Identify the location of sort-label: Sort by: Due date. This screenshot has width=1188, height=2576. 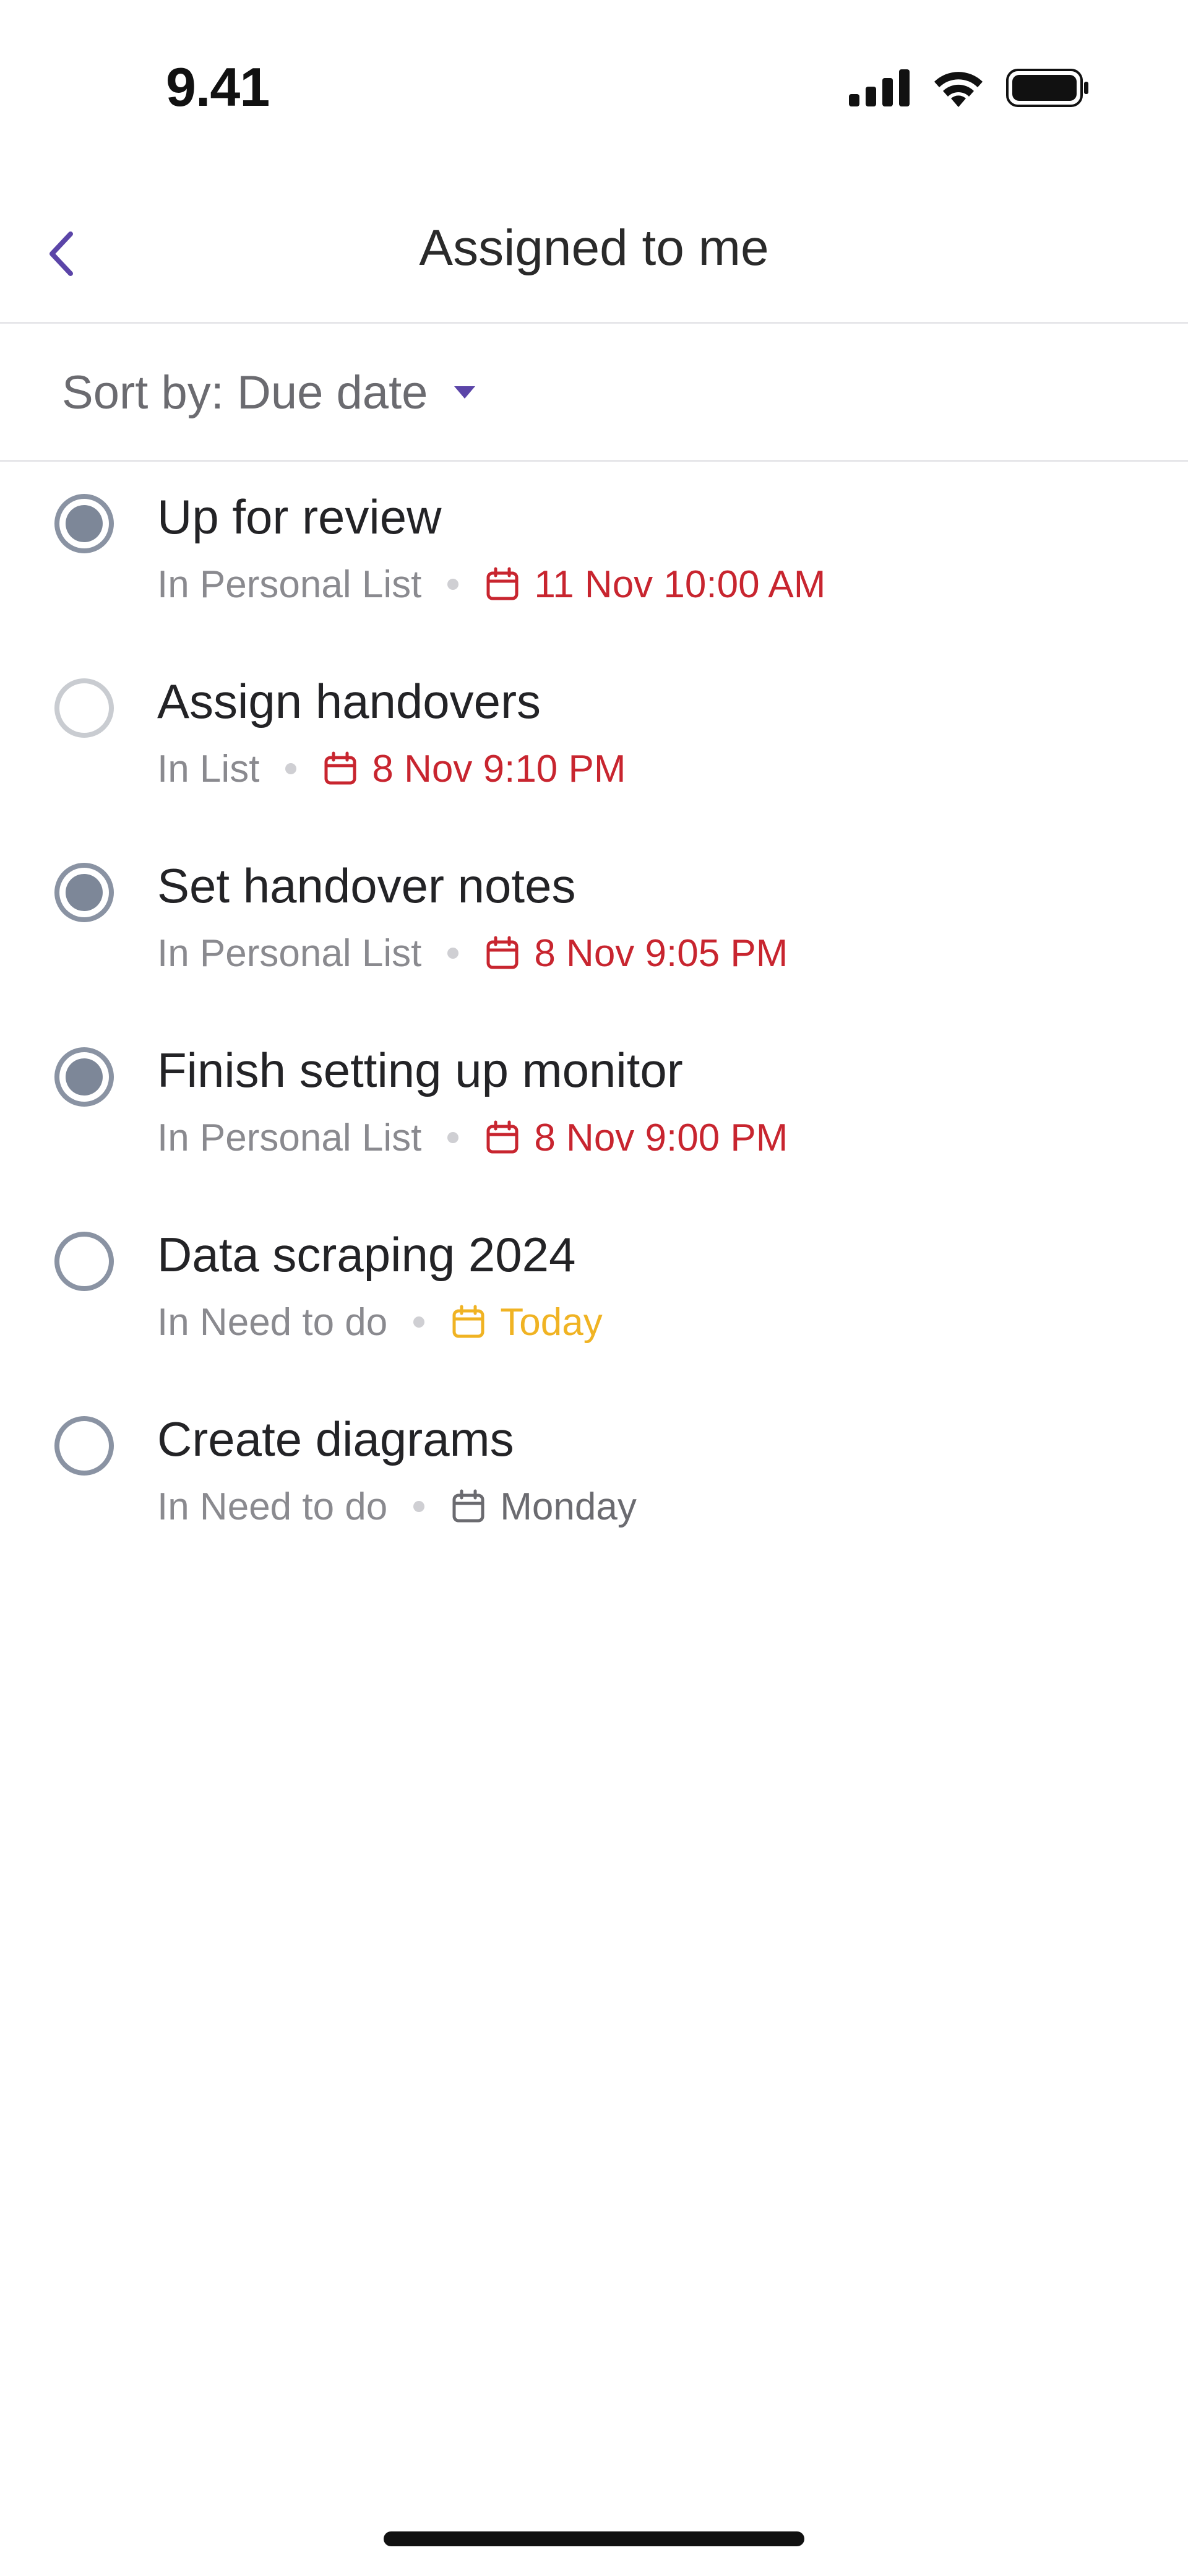
(245, 392).